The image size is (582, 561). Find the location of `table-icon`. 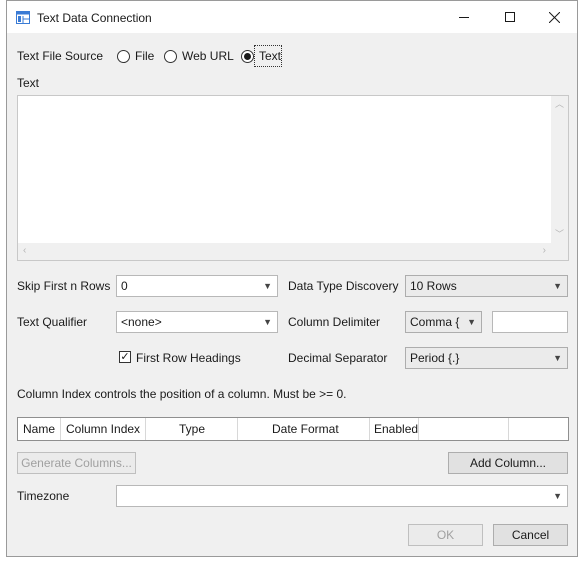

table-icon is located at coordinates (23, 17).